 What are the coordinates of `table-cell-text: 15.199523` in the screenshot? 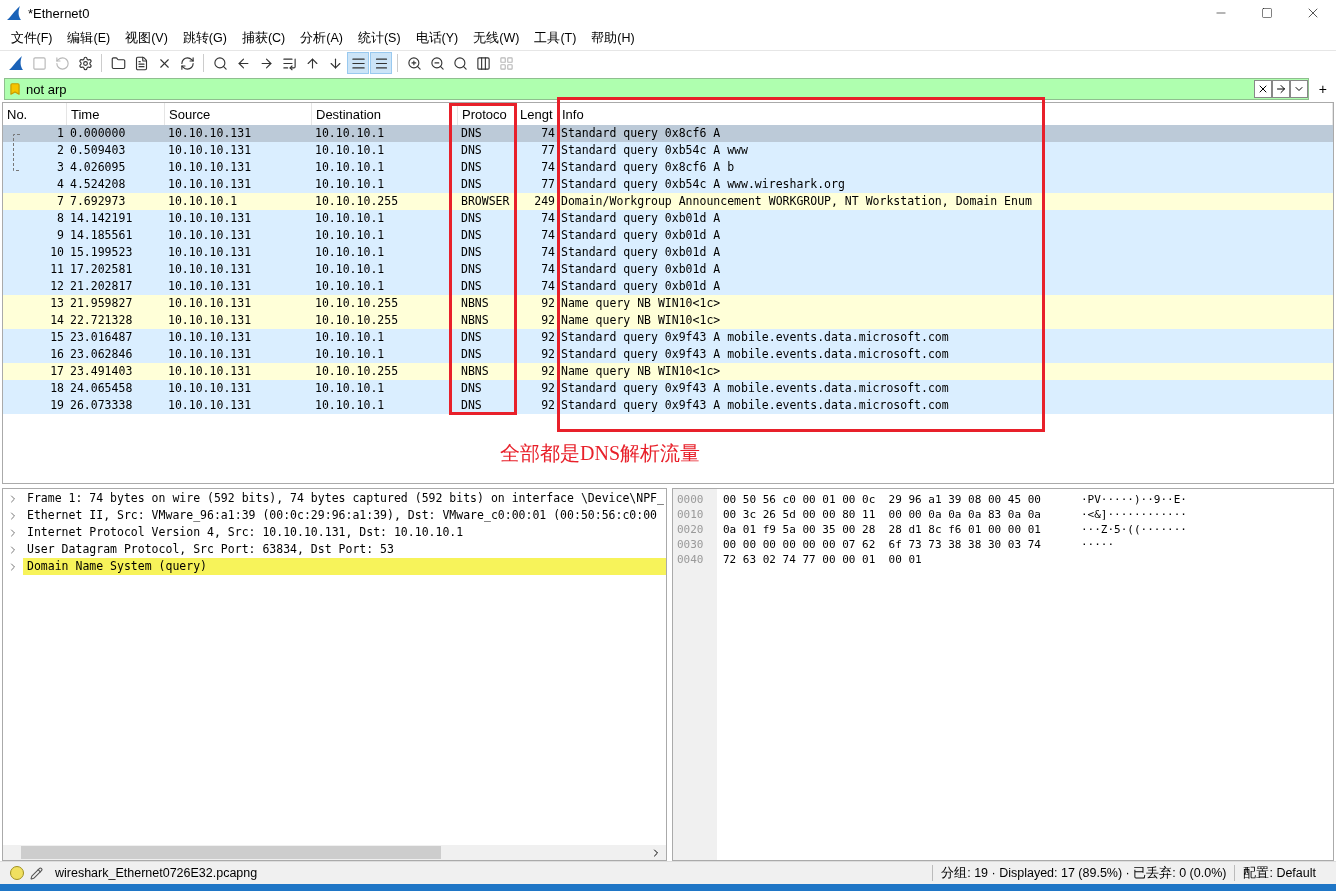 It's located at (101, 252).